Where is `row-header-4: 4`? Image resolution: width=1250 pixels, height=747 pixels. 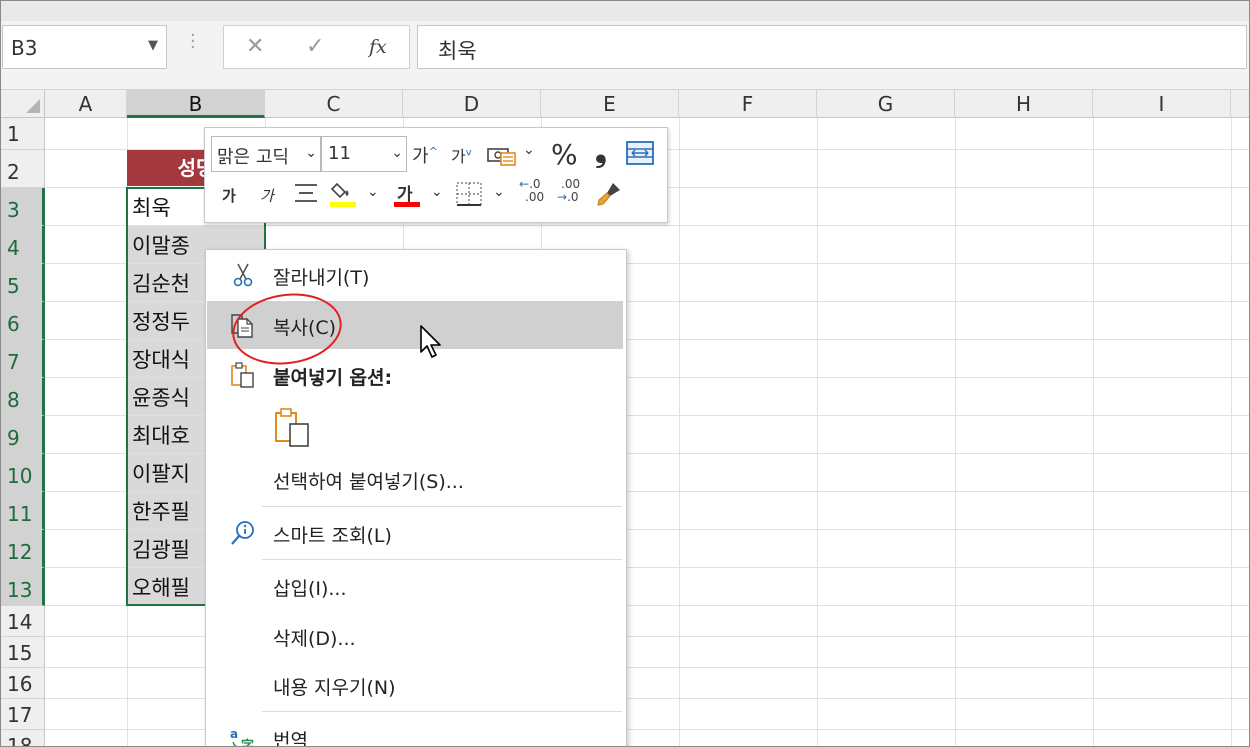
row-header-4: 4 is located at coordinates (23, 245).